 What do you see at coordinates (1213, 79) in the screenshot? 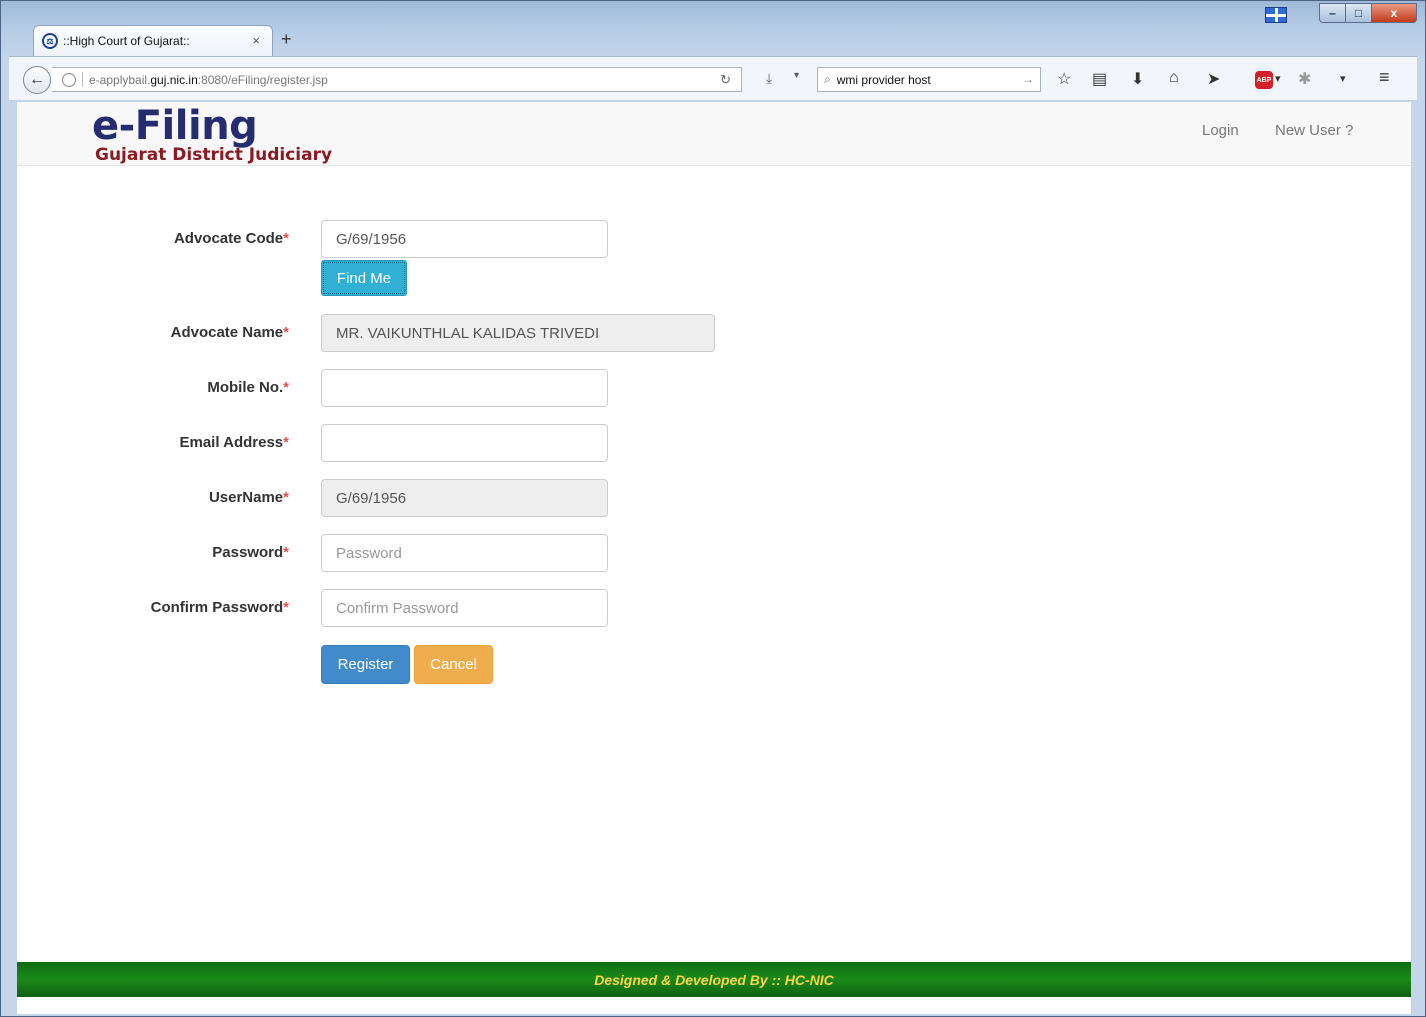
I see `send-icon: ➤` at bounding box center [1213, 79].